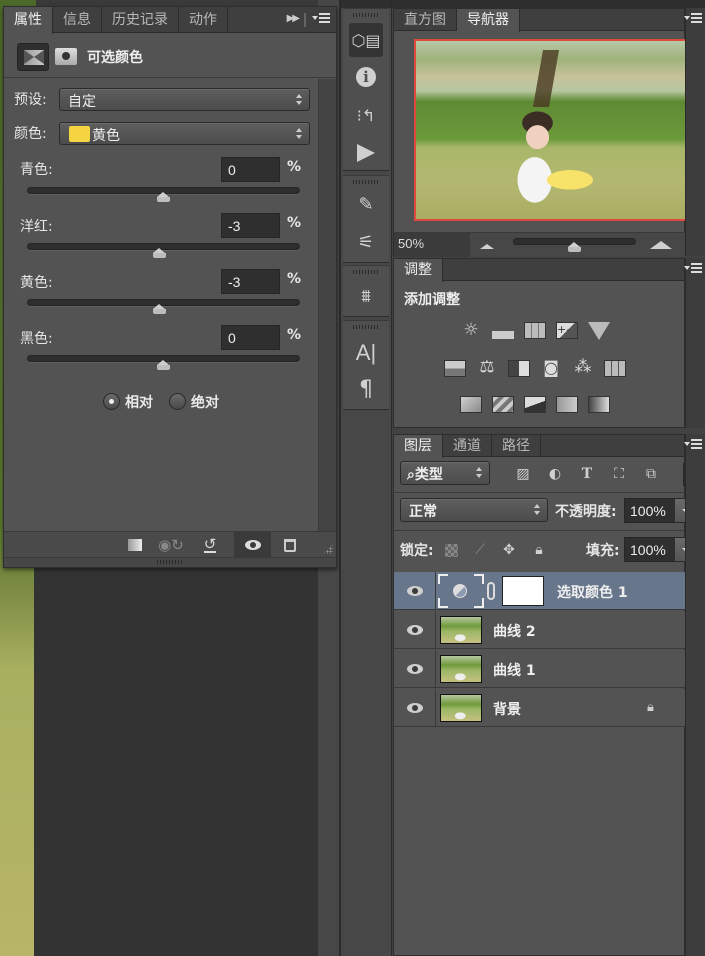 This screenshot has height=956, width=705. What do you see at coordinates (290, 545) in the screenshot?
I see `delete-button` at bounding box center [290, 545].